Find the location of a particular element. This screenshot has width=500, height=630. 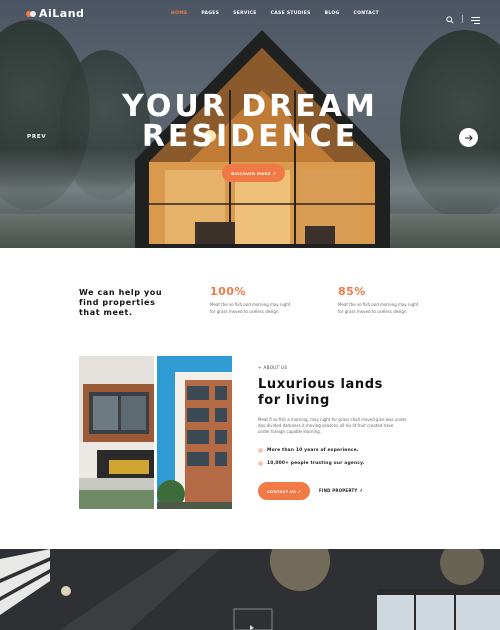

about-title-line: for living is located at coordinates (294, 400).